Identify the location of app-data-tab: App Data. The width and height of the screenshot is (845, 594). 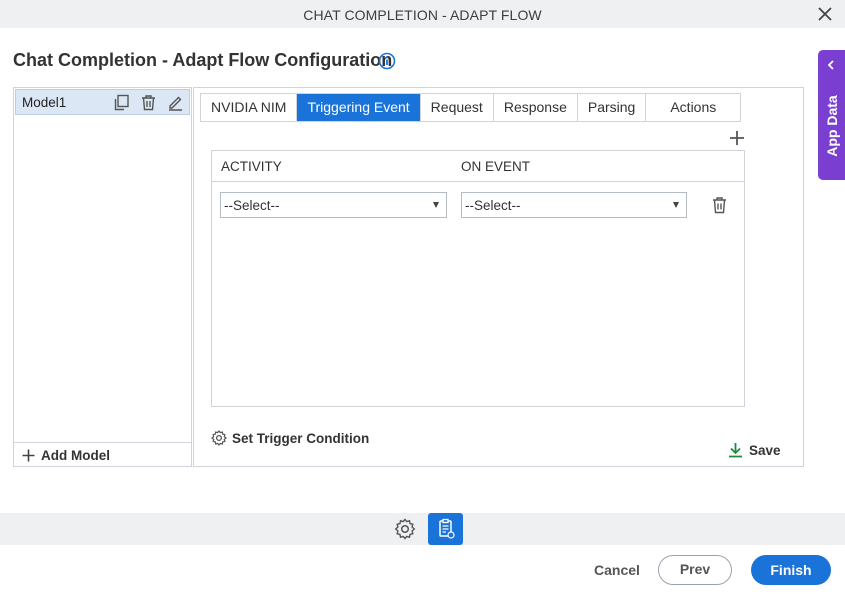
(831, 115).